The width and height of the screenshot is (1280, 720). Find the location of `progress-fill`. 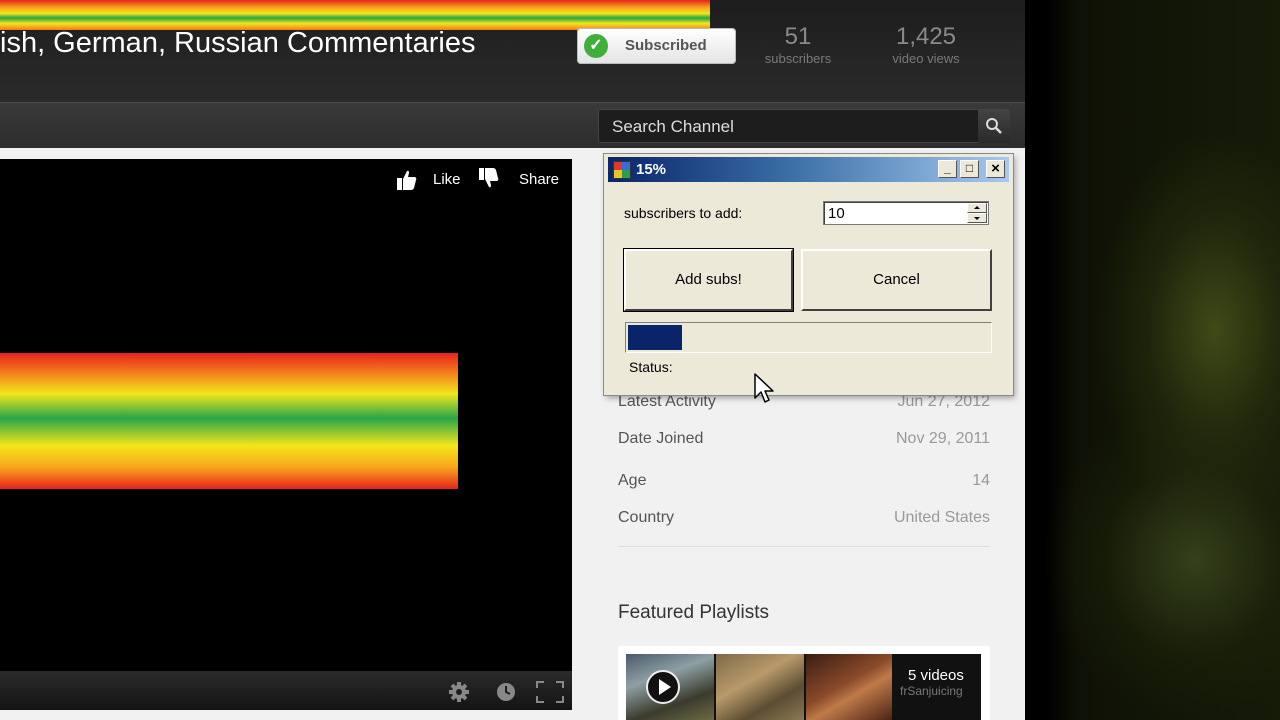

progress-fill is located at coordinates (655, 337).